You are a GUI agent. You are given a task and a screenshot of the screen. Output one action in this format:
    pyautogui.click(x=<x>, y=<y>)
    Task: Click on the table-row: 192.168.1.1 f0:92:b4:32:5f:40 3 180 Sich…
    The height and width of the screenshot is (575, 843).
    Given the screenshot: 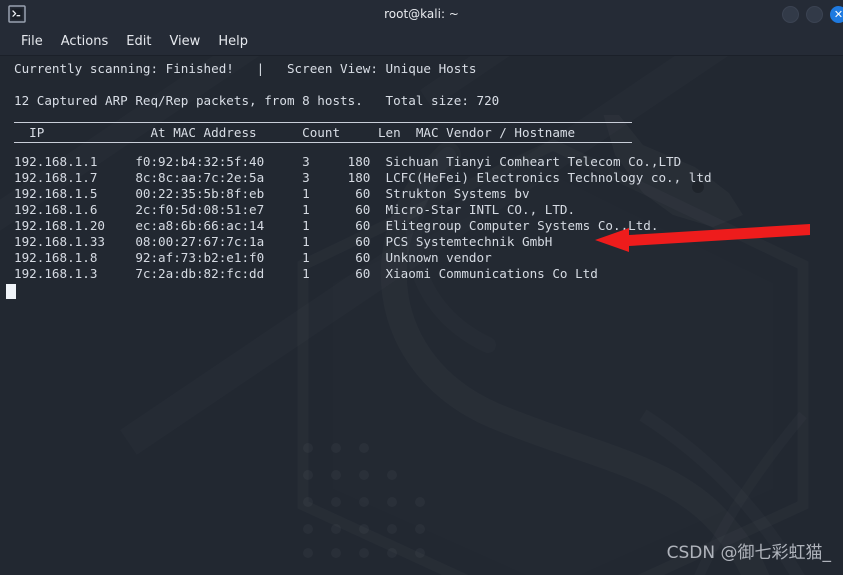 What is the action you would take?
    pyautogui.click(x=347, y=162)
    